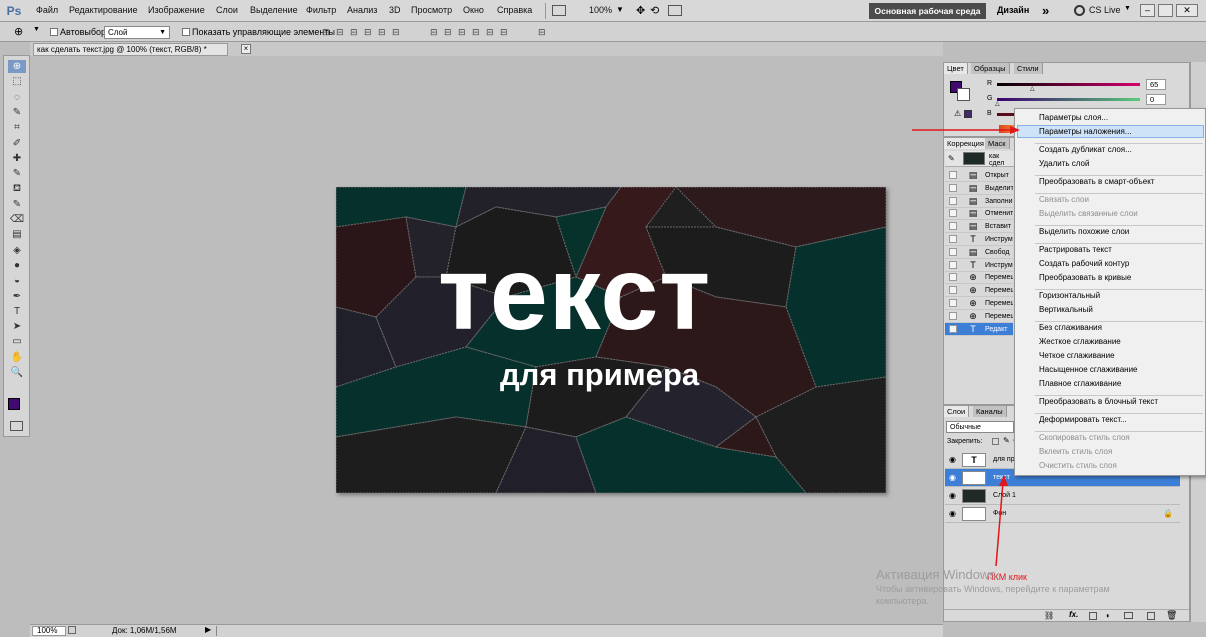  Describe the element at coordinates (999, 524) in the screenshot. I see `arrow-to-layer` at that location.